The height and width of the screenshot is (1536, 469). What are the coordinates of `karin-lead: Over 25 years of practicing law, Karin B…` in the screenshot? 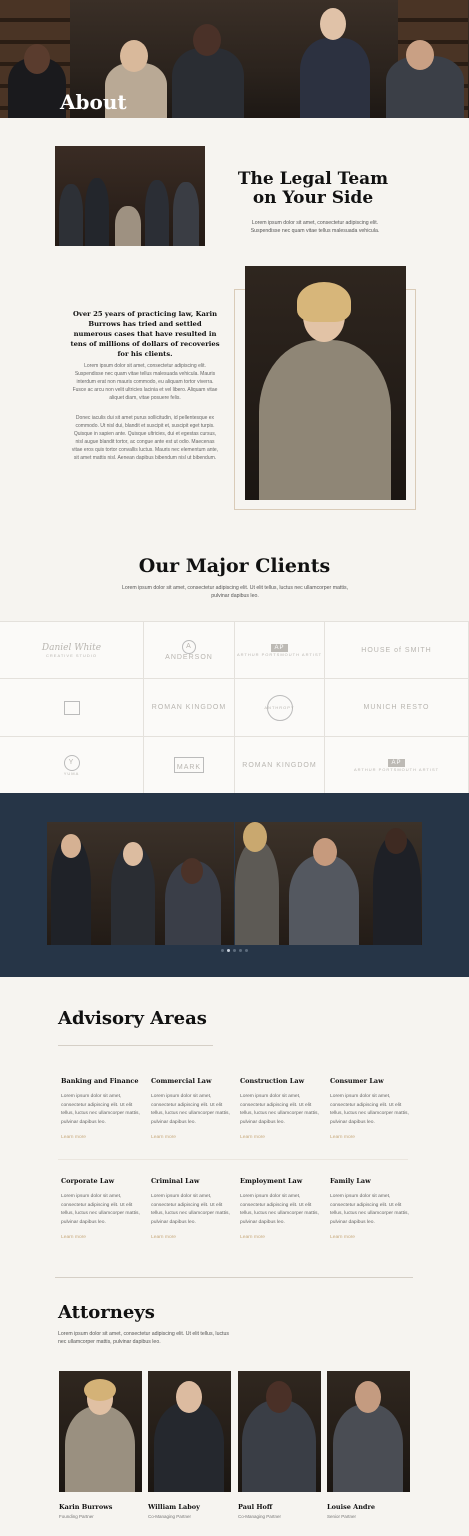 It's located at (145, 334).